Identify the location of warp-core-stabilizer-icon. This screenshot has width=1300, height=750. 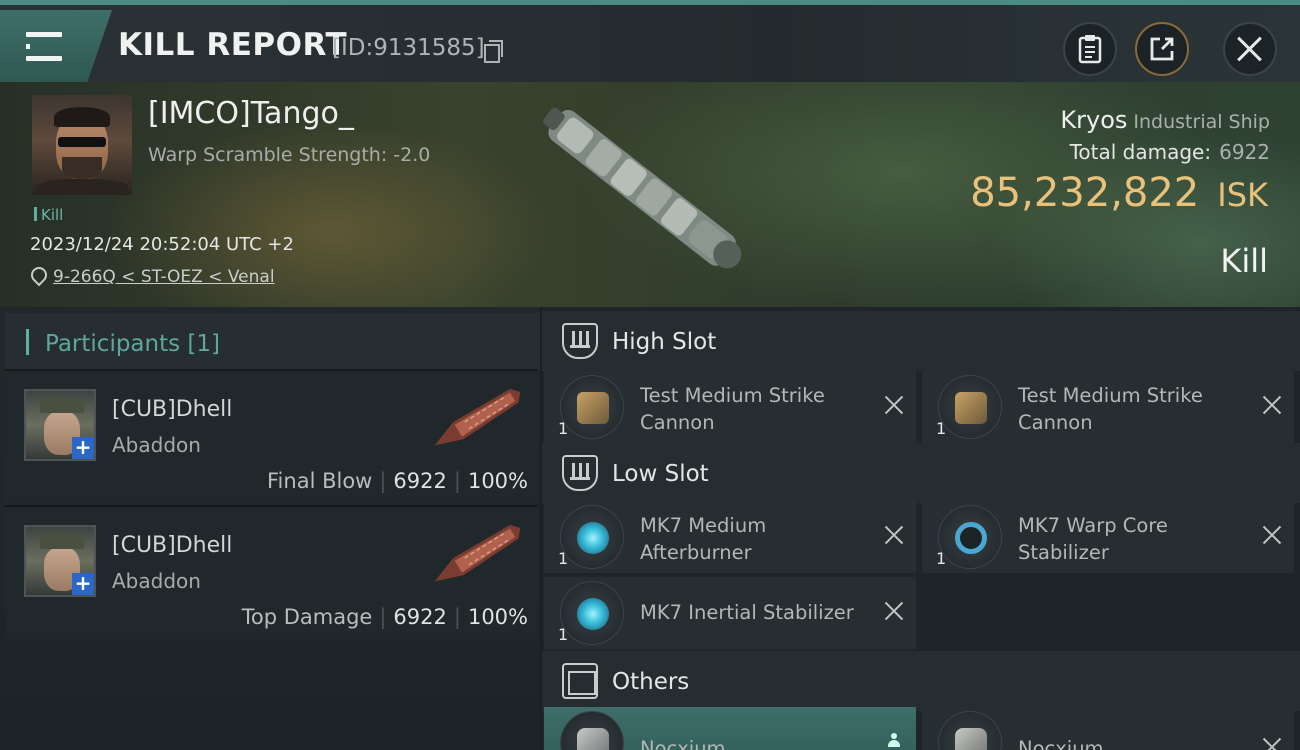
(970, 537).